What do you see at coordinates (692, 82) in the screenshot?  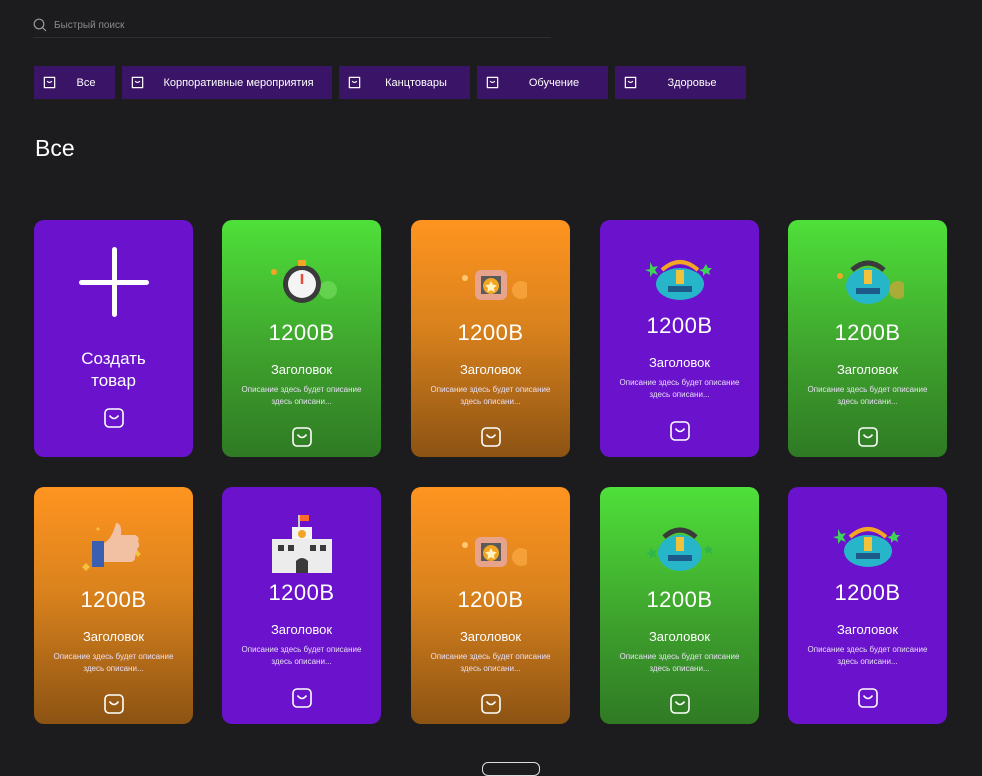 I see `category-chip-label: Здоровье` at bounding box center [692, 82].